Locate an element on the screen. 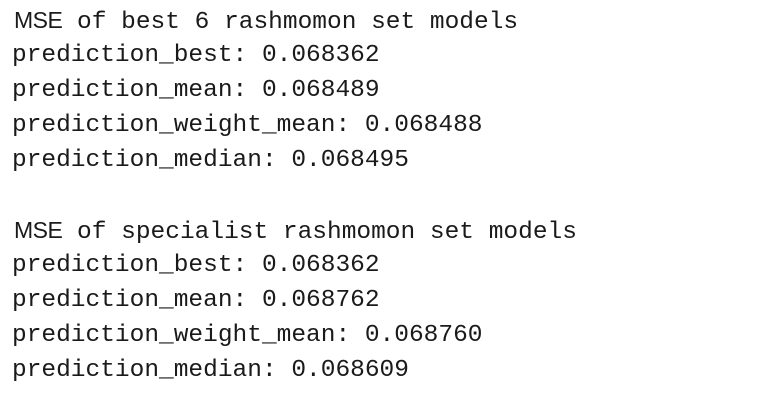 Image resolution: width=758 pixels, height=406 pixels. output-line-prediction-weight-mean: prediction_weight_mean: 0.068488 is located at coordinates (247, 125).